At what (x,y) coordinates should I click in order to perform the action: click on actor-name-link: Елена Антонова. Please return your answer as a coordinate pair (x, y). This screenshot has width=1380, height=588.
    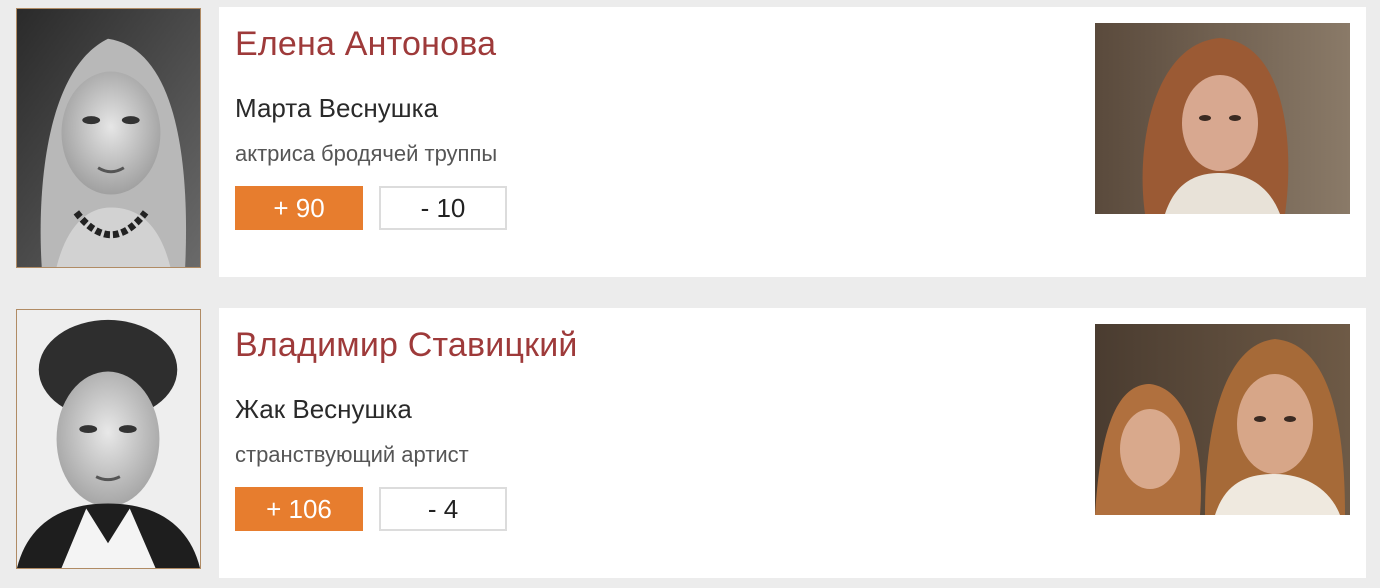
    Looking at the image, I should click on (365, 44).